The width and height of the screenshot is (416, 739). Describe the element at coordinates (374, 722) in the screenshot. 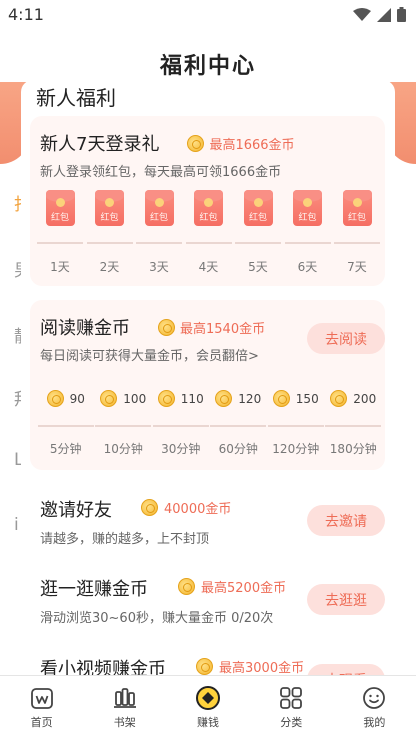

I see `tab-label: 我的` at that location.